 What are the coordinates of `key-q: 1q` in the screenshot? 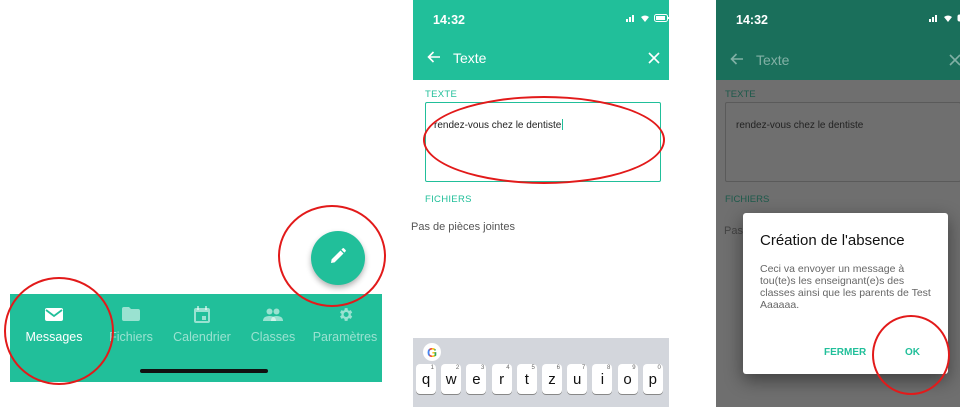 It's located at (426, 379).